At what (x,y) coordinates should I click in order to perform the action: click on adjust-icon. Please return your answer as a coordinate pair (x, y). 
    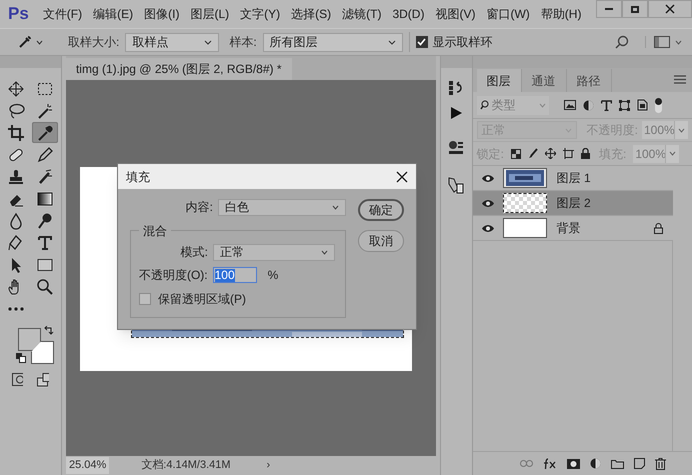
    Looking at the image, I should click on (456, 185).